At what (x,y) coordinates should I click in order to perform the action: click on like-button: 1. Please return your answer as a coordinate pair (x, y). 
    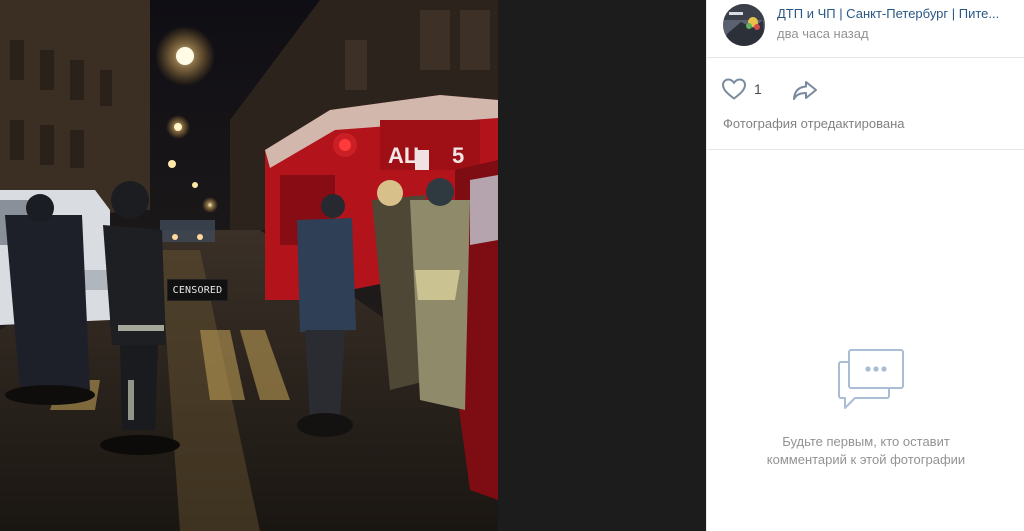
    Looking at the image, I should click on (741, 89).